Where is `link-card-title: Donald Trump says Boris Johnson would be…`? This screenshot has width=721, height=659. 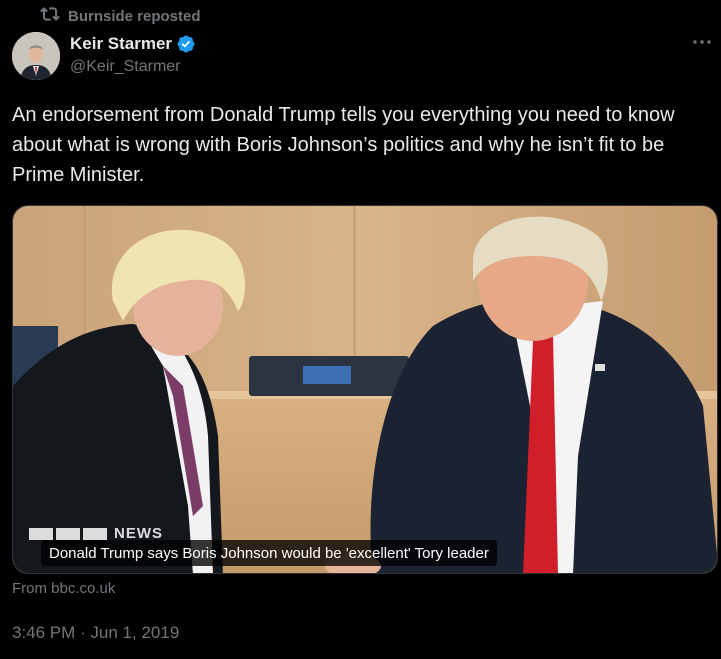
link-card-title: Donald Trump says Boris Johnson would be… is located at coordinates (269, 553).